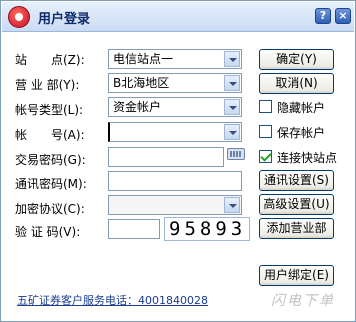  Describe the element at coordinates (296, 228) in the screenshot. I see `add-branch-button: 添加营业部` at that location.